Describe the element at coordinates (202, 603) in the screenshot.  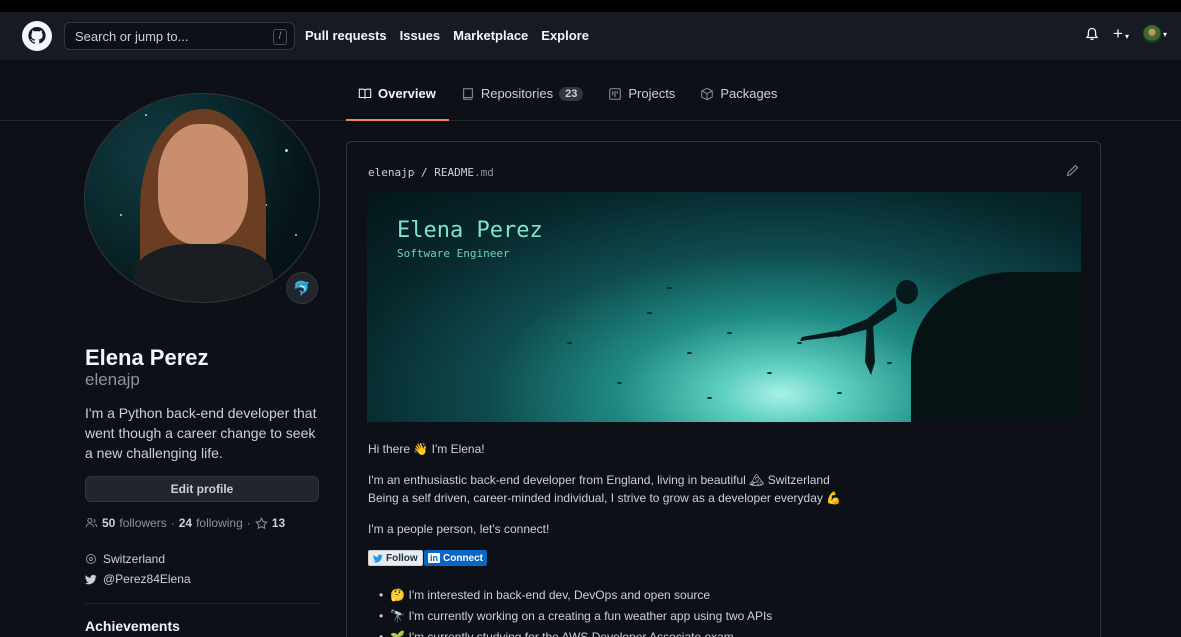
I see `sidebar-divider` at that location.